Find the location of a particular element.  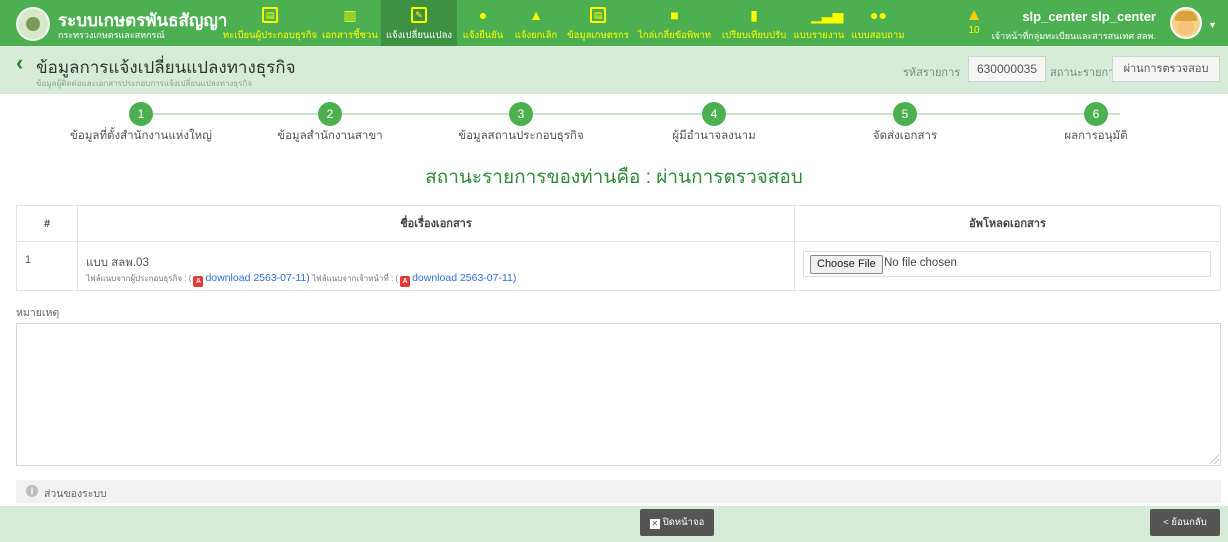

nav-item-change-notice: ✎ แจ้งเปลี่ยนแปลง is located at coordinates (419, 23).